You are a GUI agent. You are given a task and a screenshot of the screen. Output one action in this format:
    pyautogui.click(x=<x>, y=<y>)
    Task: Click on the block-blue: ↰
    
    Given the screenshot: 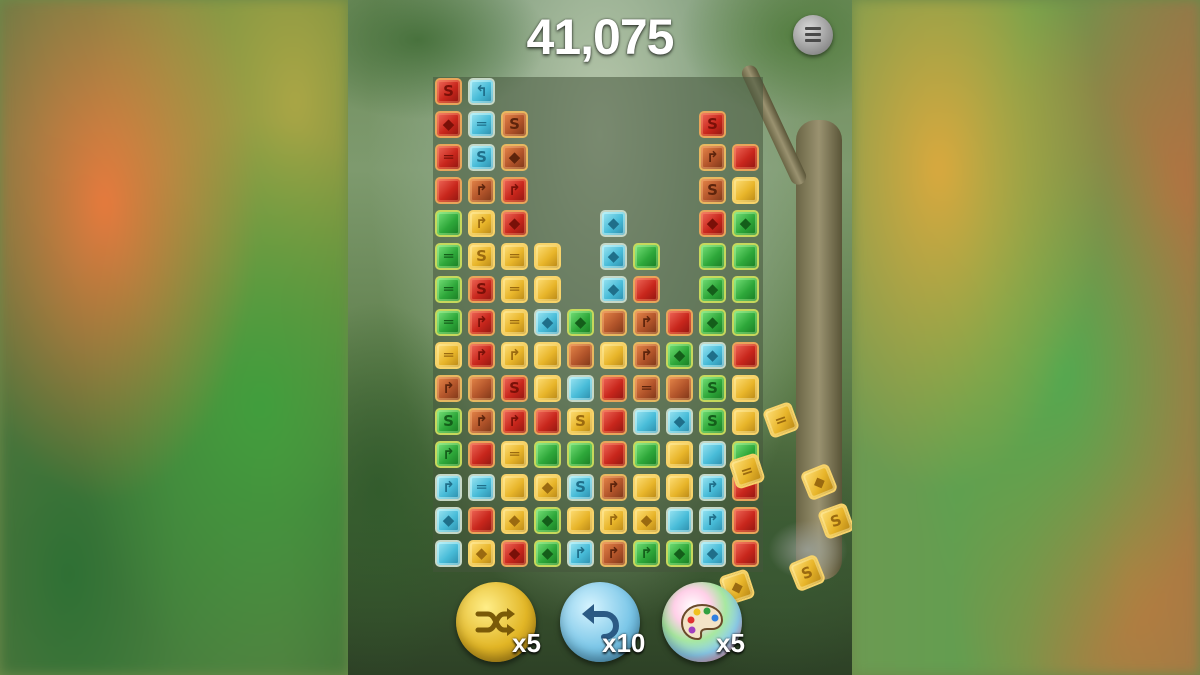 What is the action you would take?
    pyautogui.click(x=481, y=91)
    